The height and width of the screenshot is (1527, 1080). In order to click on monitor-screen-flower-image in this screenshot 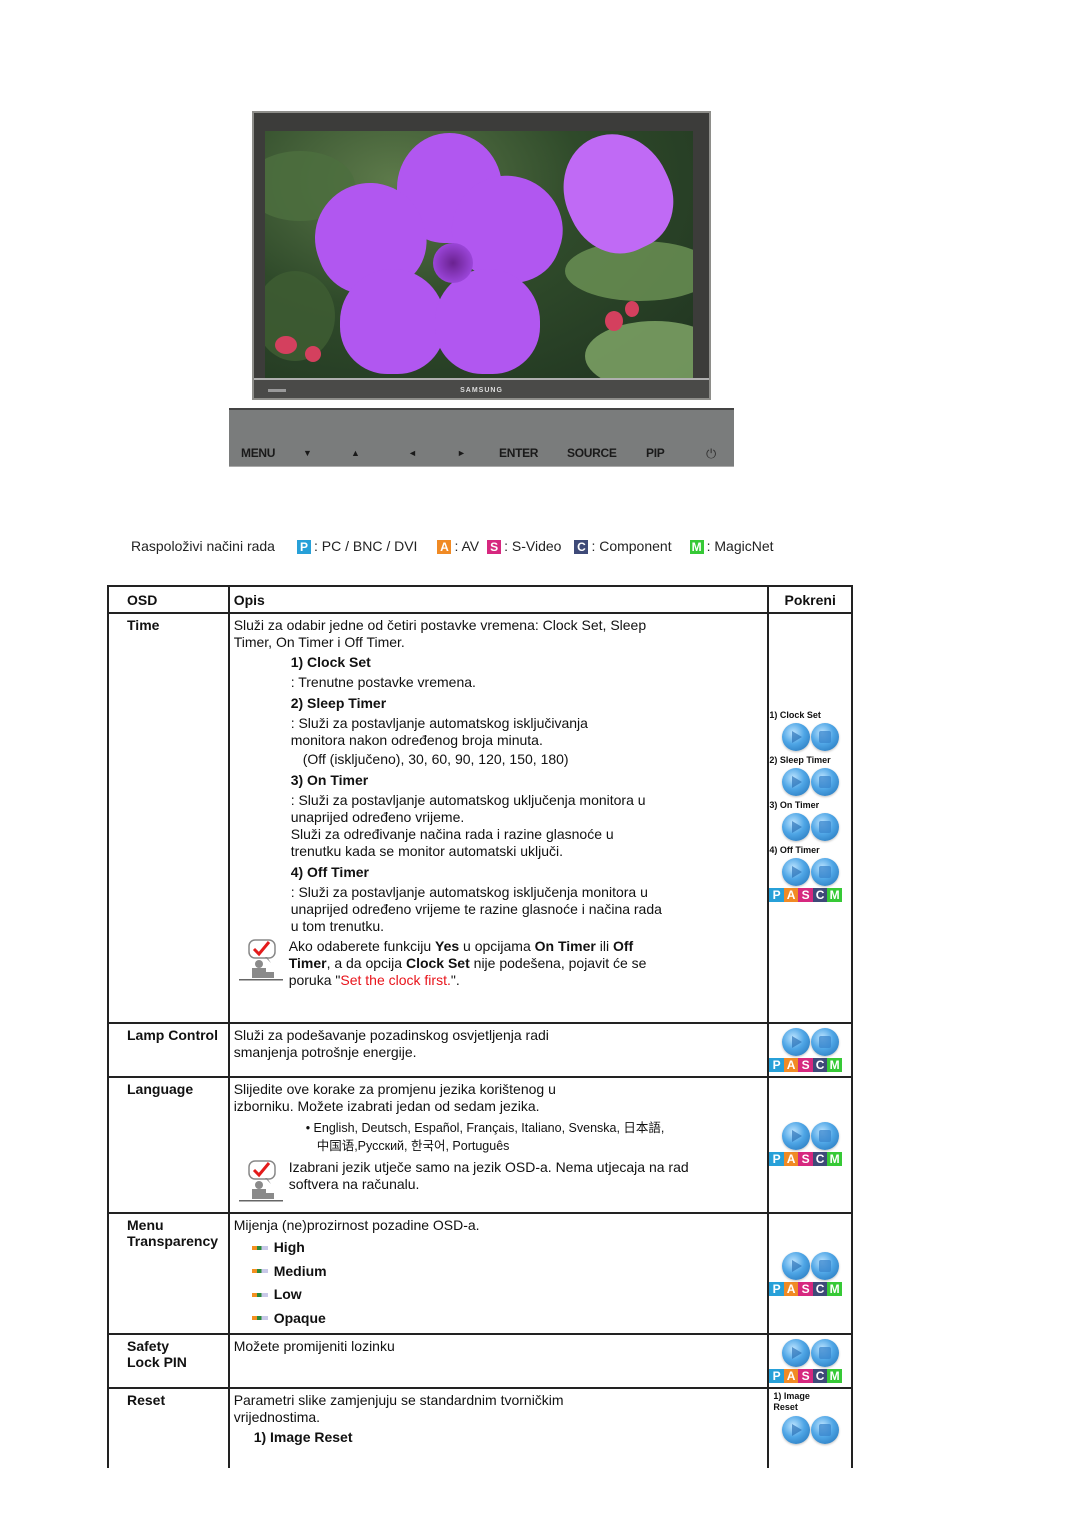, I will do `click(479, 256)`.